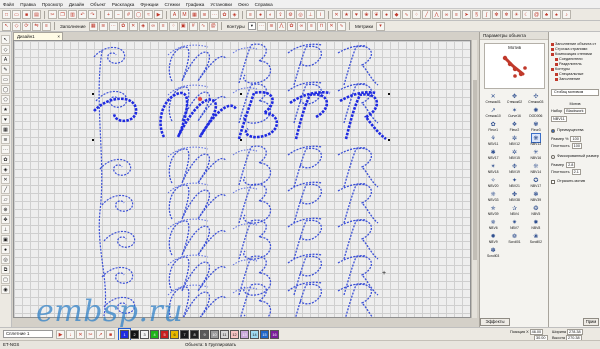 This screenshot has height=349, width=600. What do you see at coordinates (5, 59) in the screenshot?
I see `text-tool-icon: A` at bounding box center [5, 59].